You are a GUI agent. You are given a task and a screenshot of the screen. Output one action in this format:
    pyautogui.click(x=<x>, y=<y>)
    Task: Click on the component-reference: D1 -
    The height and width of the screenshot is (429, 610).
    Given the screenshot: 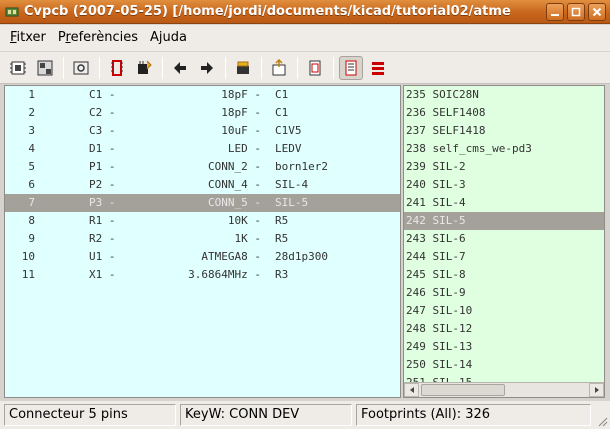 What is the action you would take?
    pyautogui.click(x=102, y=148)
    